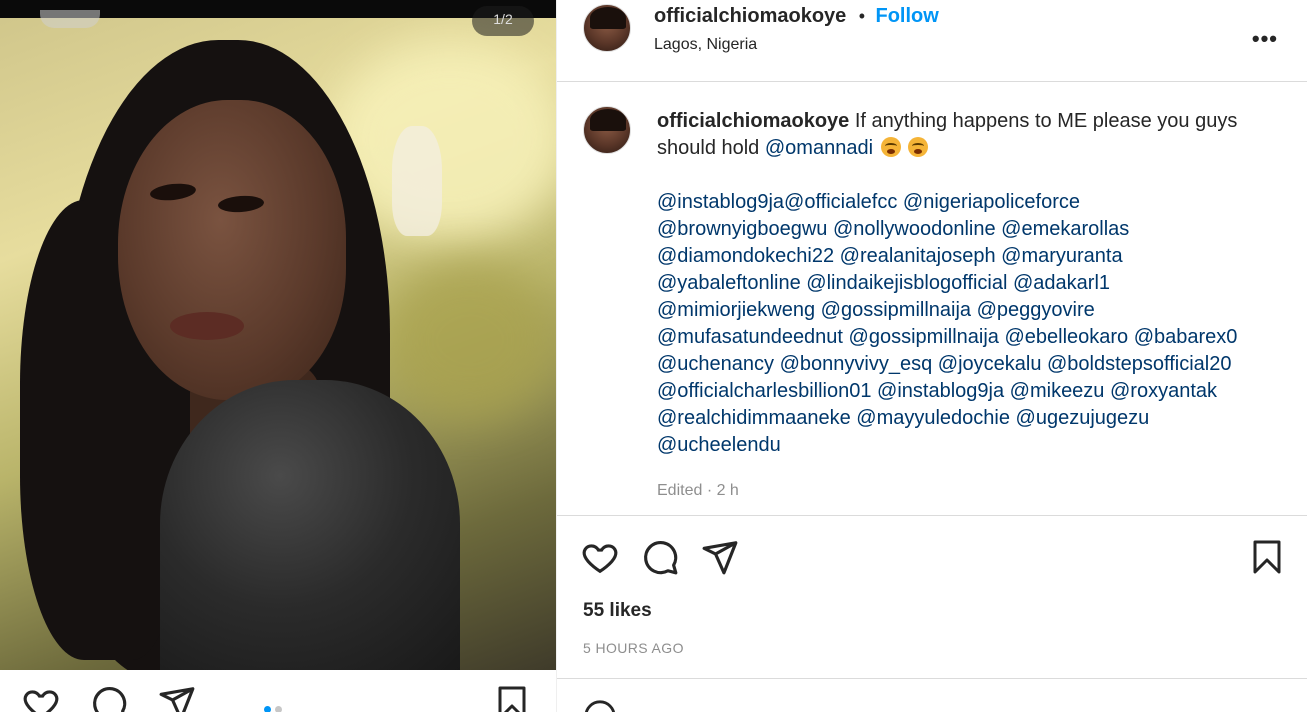 This screenshot has height=712, width=1307. I want to click on follow-button: Follow, so click(907, 16).